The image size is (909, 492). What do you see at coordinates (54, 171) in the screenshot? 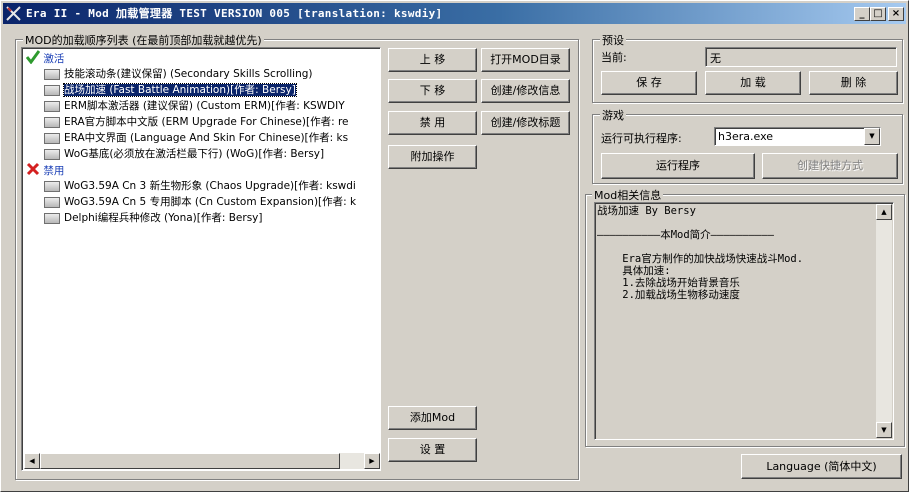
I see `category-disabled-label: 禁用` at bounding box center [54, 171].